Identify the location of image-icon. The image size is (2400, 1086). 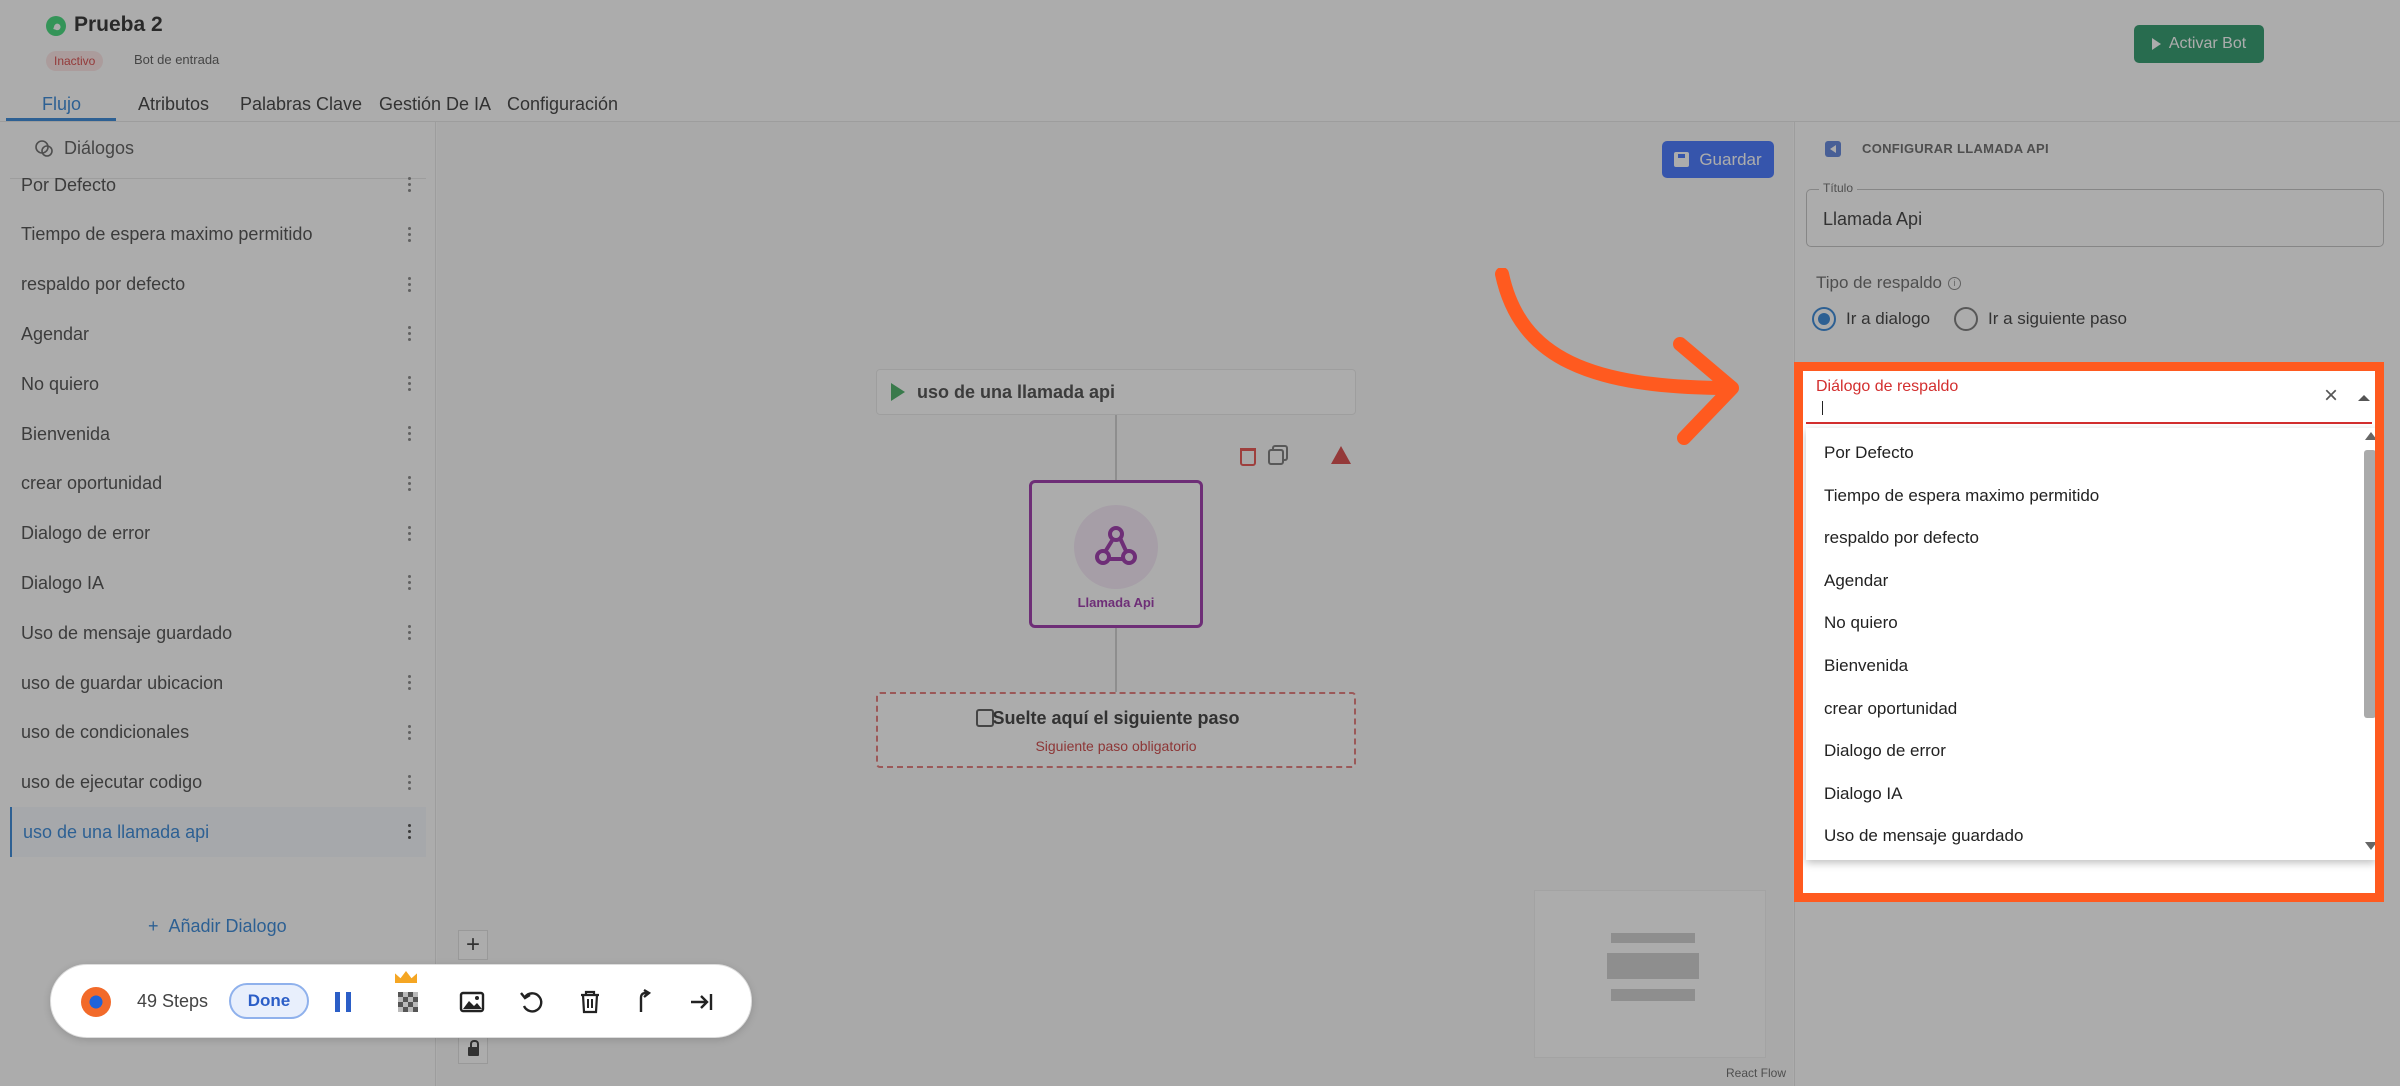
(472, 1002).